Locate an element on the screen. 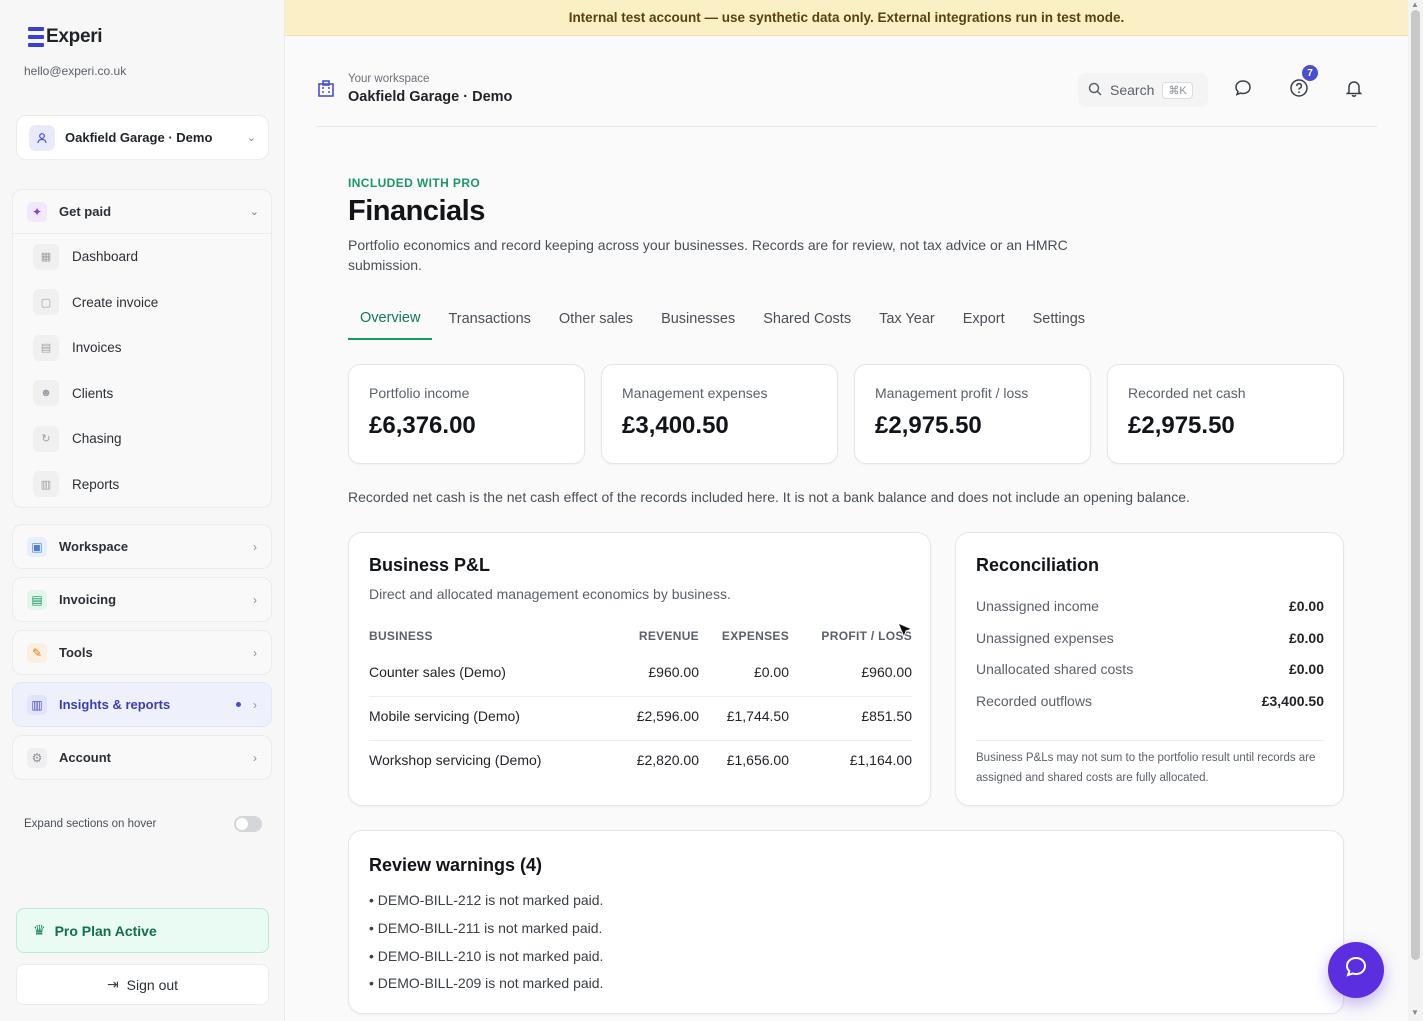 The height and width of the screenshot is (1021, 1423). expand-on-hover-setting: Expand sections on hover is located at coordinates (143, 824).